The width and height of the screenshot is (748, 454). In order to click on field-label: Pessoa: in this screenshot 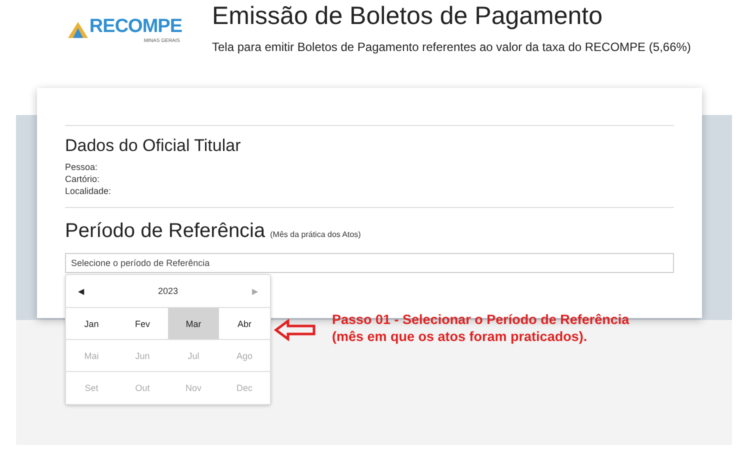, I will do `click(82, 167)`.